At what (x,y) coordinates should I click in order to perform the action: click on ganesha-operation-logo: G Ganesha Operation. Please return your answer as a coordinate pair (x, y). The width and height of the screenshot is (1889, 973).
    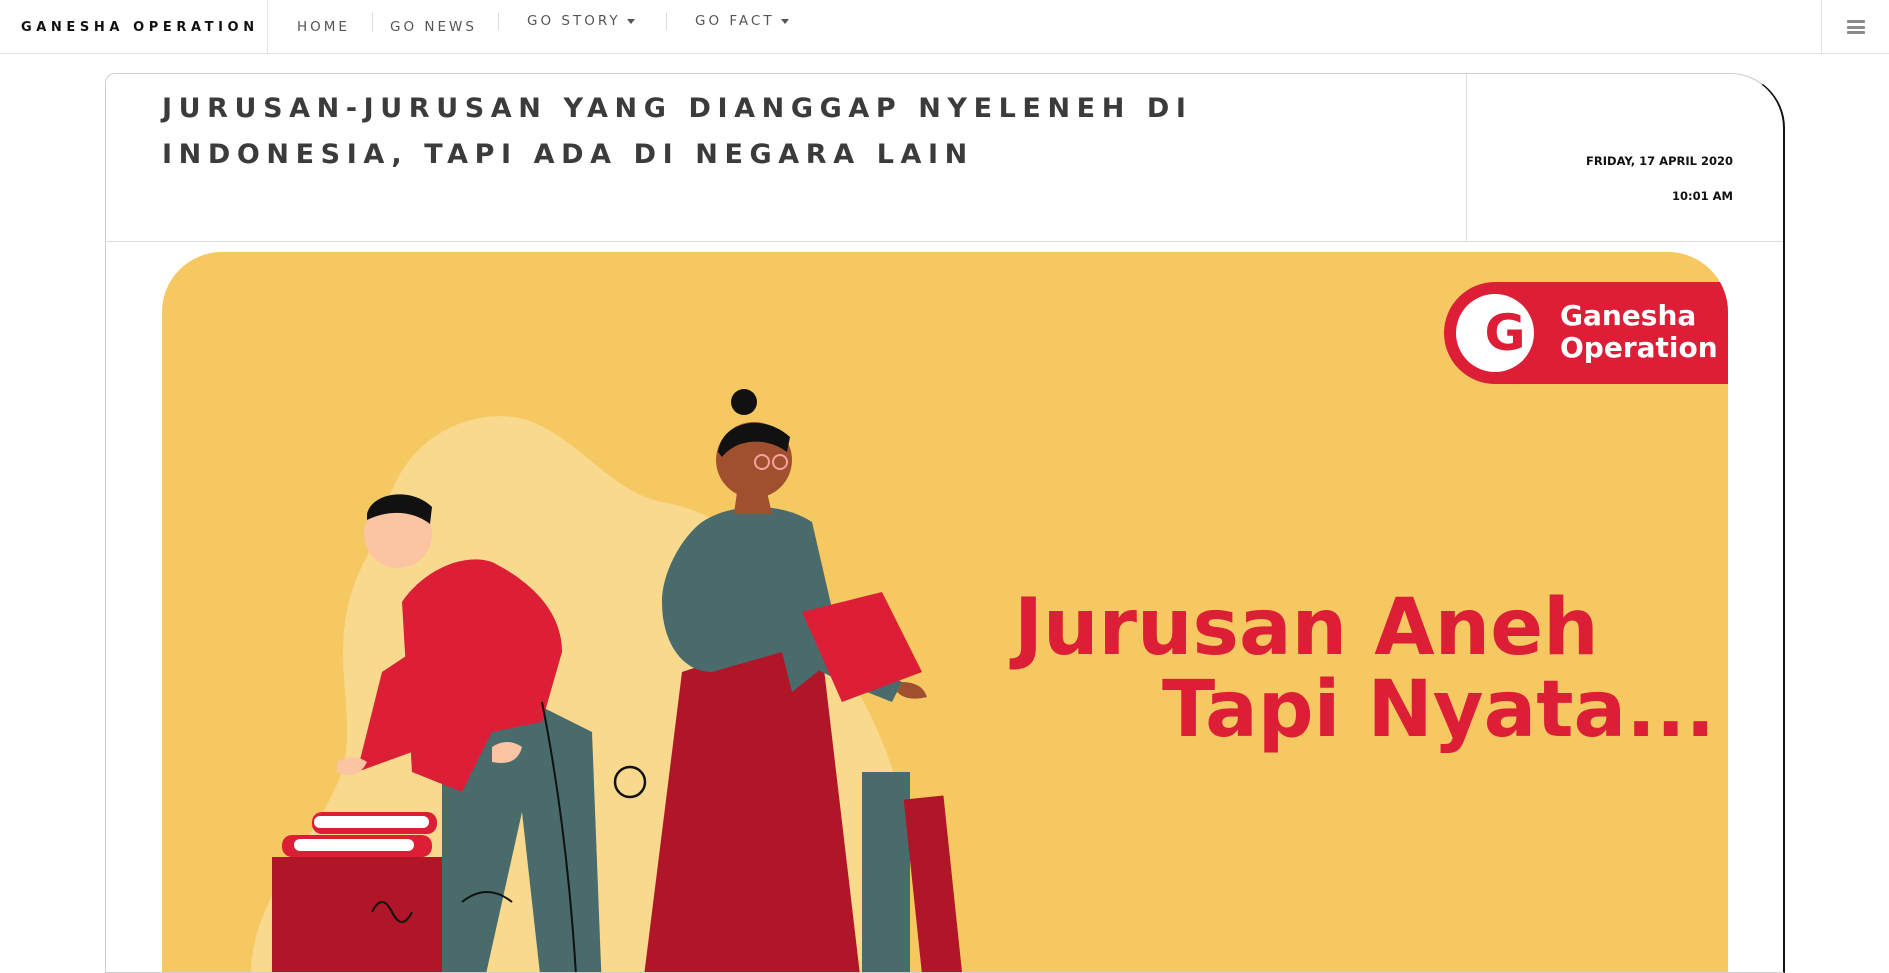
    Looking at the image, I should click on (1586, 333).